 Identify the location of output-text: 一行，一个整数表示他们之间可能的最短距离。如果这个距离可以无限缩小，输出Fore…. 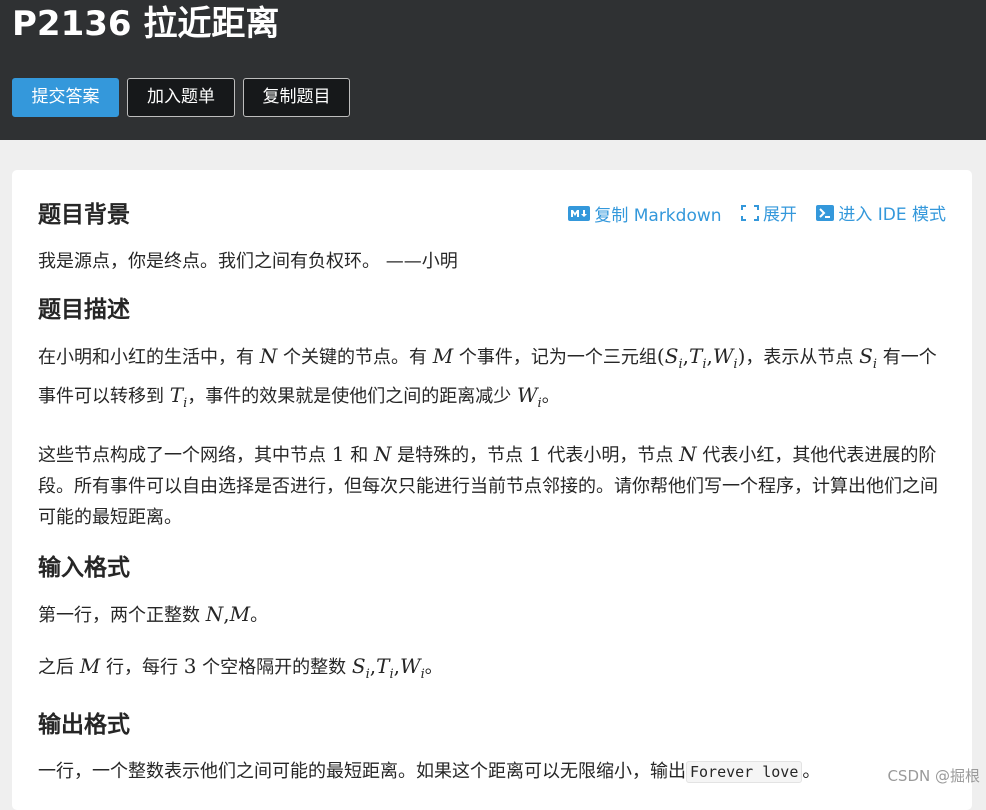
(493, 772).